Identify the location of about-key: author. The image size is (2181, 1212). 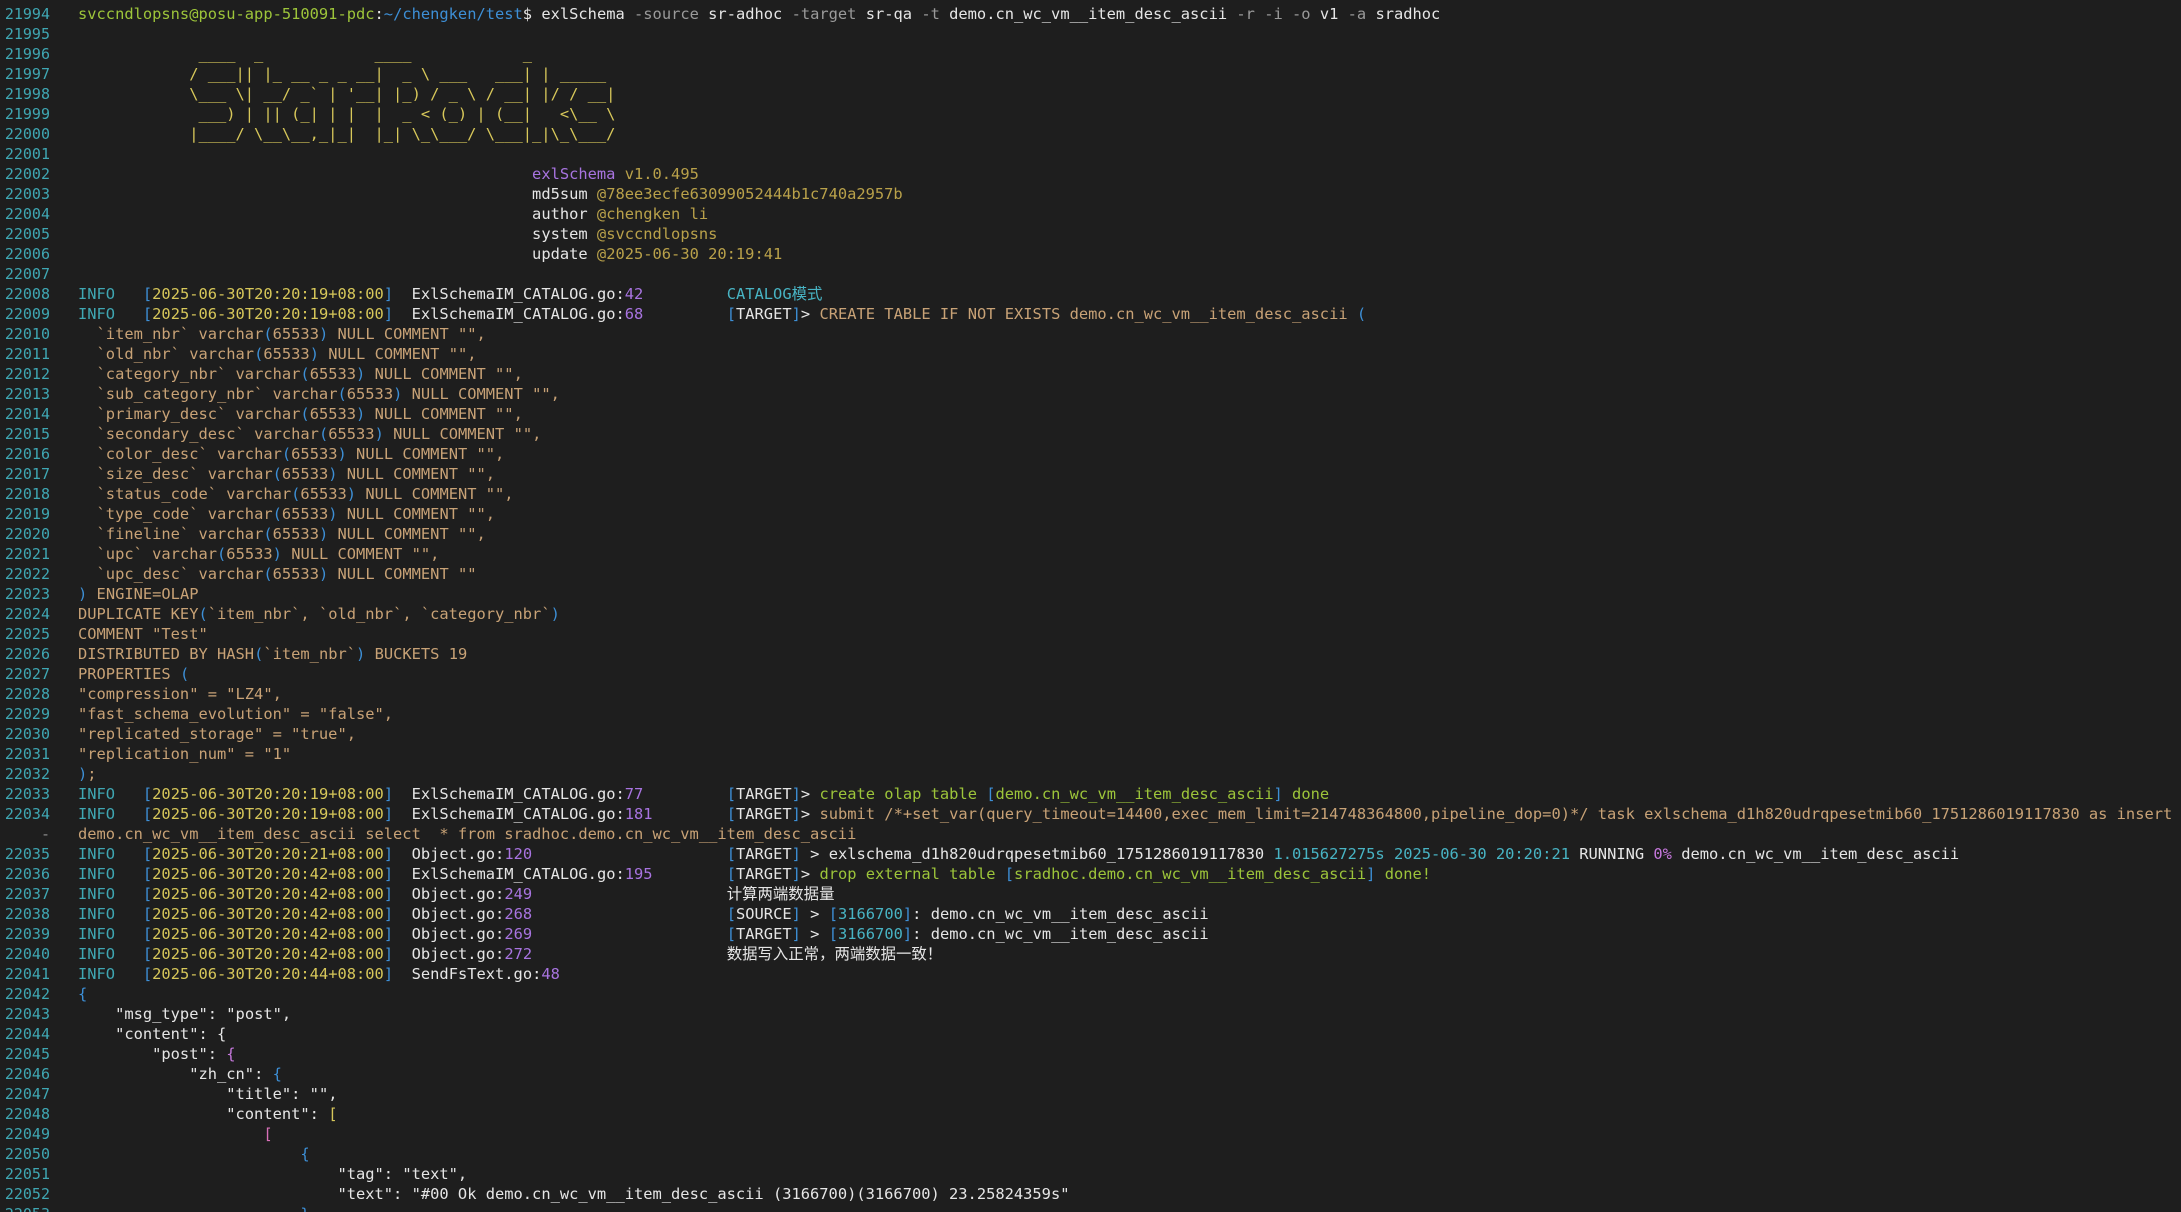
(560, 214).